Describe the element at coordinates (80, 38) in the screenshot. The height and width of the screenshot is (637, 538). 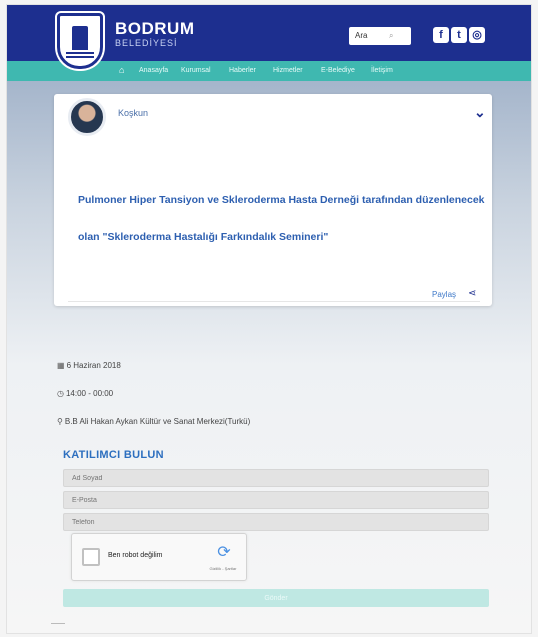
I see `castle-icon` at that location.